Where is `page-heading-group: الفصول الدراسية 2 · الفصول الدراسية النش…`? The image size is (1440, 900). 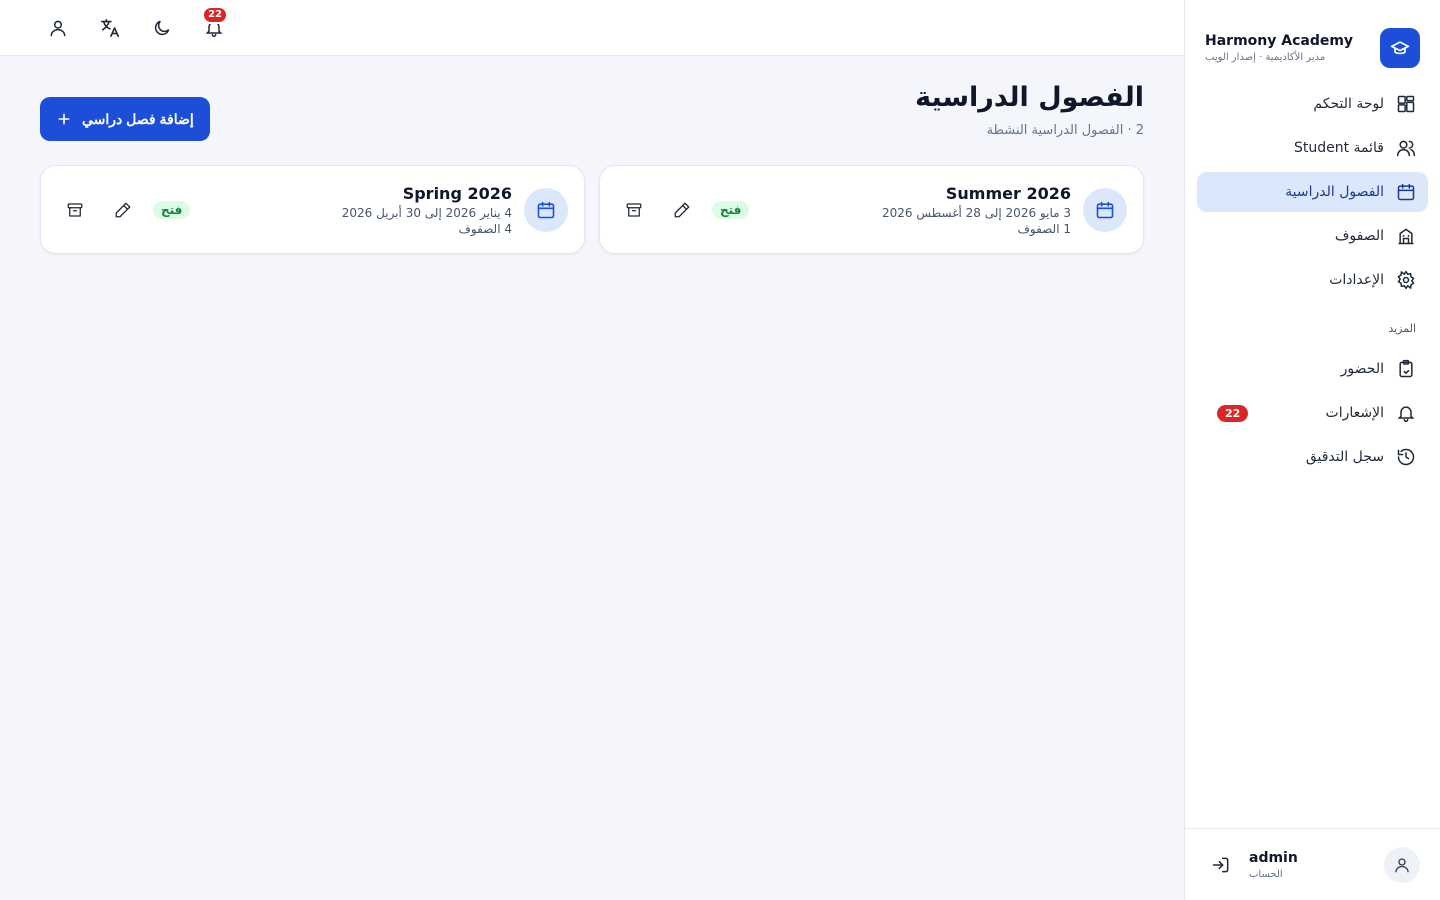
page-heading-group: الفصول الدراسية 2 · الفصول الدراسية النش… is located at coordinates (1029, 110).